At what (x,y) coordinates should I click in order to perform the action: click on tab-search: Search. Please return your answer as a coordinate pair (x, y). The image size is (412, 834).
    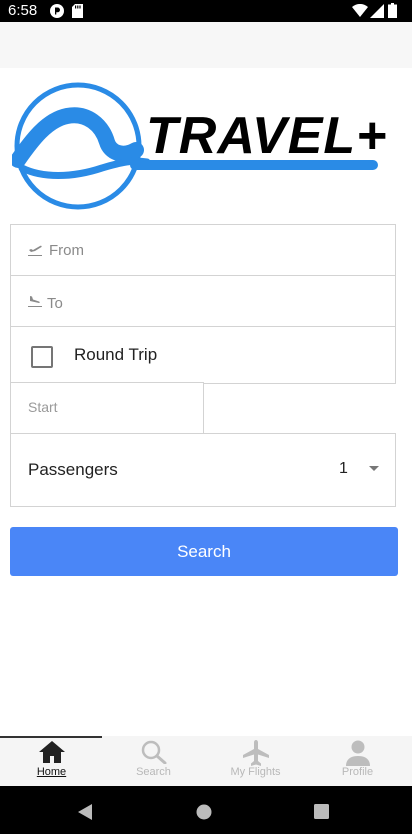
    Looking at the image, I should click on (153, 761).